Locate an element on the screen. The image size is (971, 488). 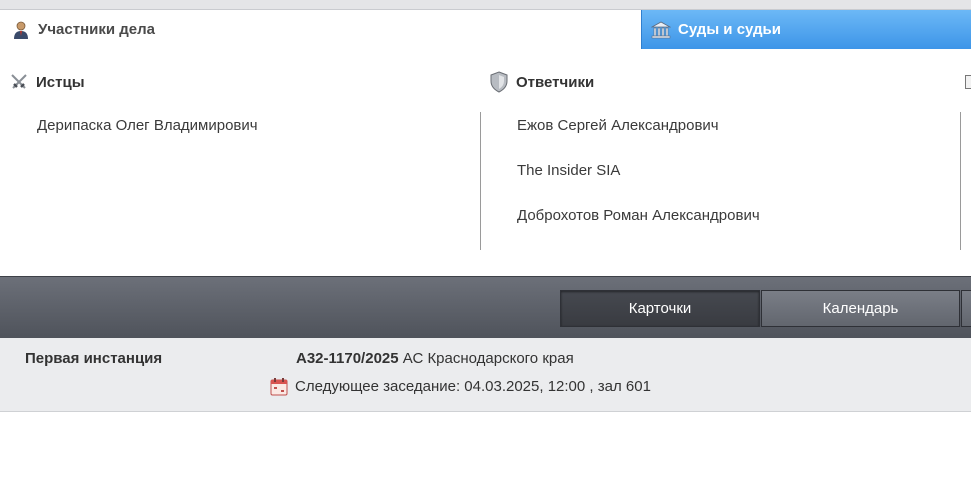
view-toolbar: Карточки Календарь is located at coordinates (485, 307).